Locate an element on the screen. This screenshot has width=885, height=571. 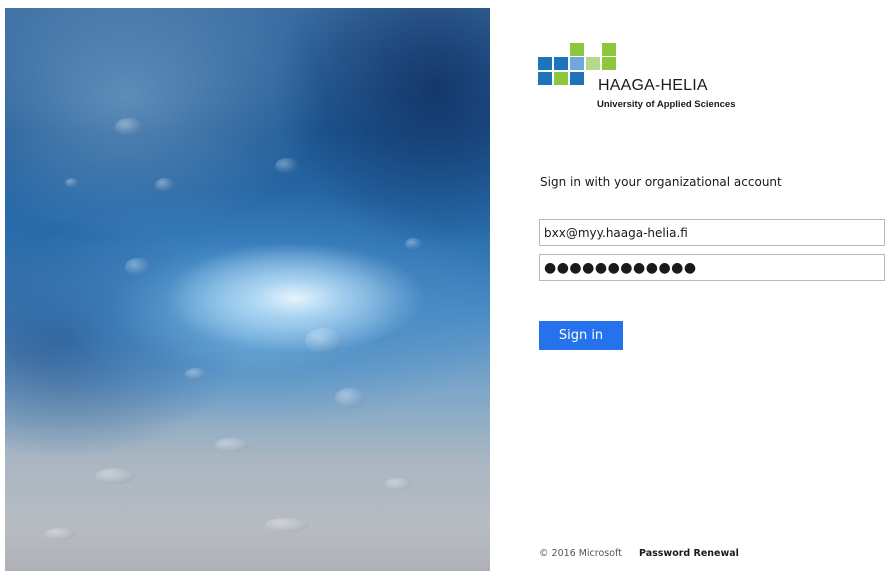
signin-button: Sign in is located at coordinates (581, 335).